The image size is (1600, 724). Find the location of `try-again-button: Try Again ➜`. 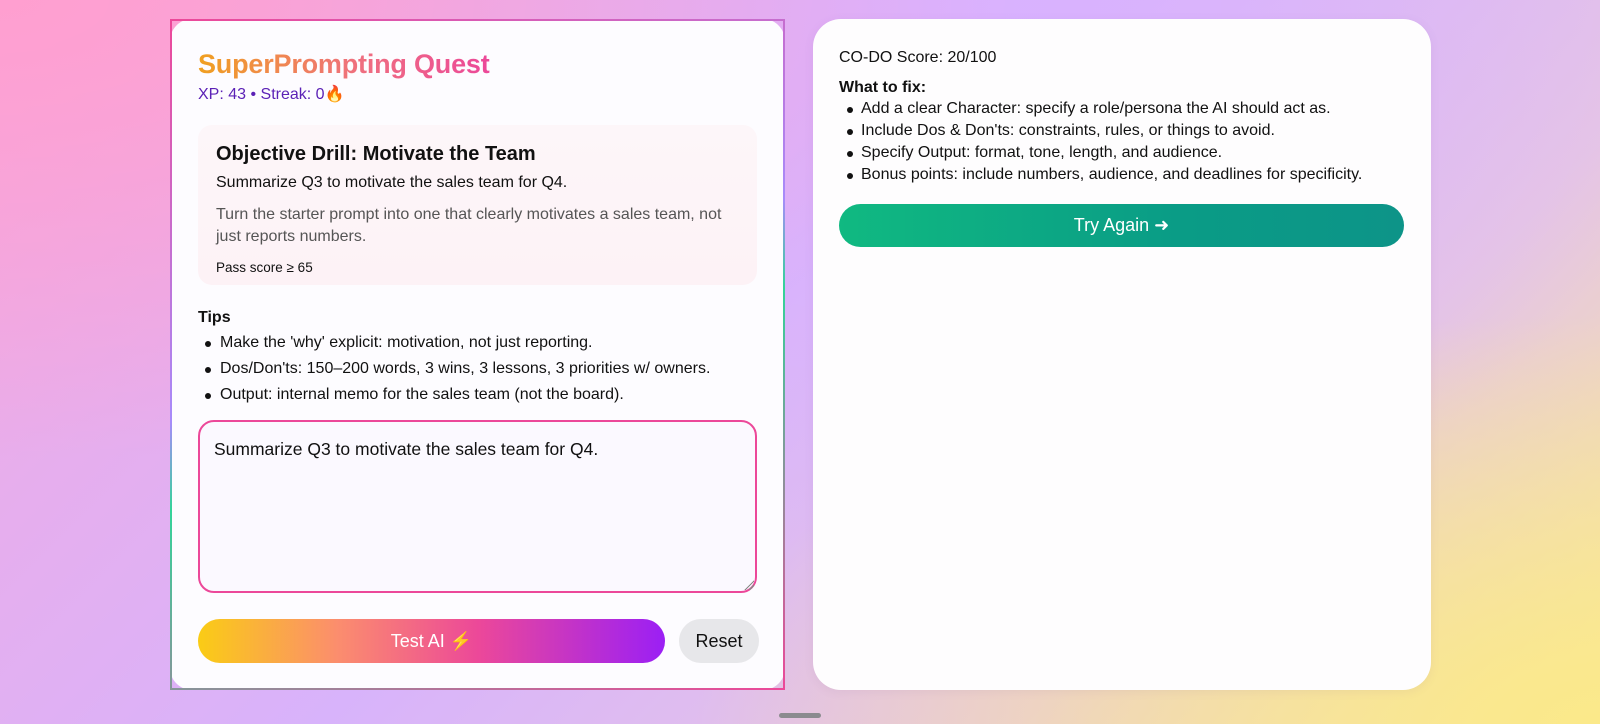

try-again-button: Try Again ➜ is located at coordinates (1121, 225).